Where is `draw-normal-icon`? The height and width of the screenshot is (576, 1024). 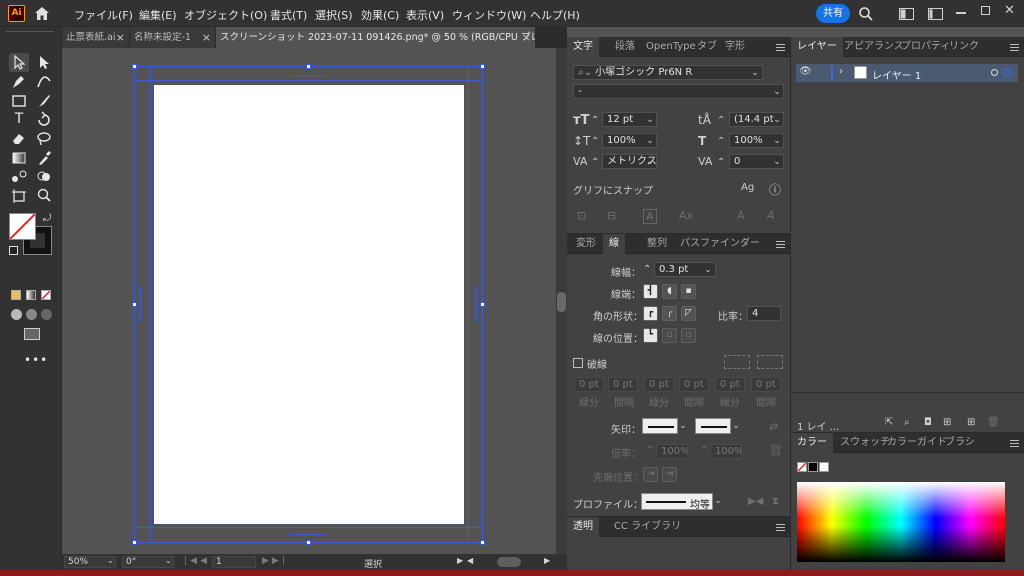 draw-normal-icon is located at coordinates (16, 314).